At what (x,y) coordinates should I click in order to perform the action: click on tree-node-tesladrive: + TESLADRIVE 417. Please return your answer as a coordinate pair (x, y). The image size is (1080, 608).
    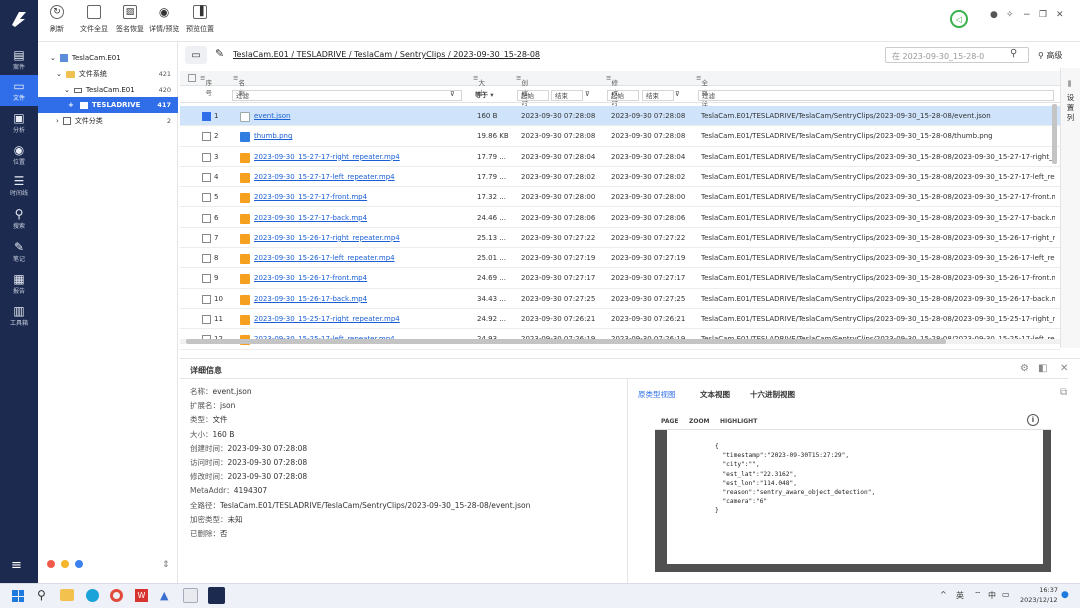
    Looking at the image, I should click on (108, 105).